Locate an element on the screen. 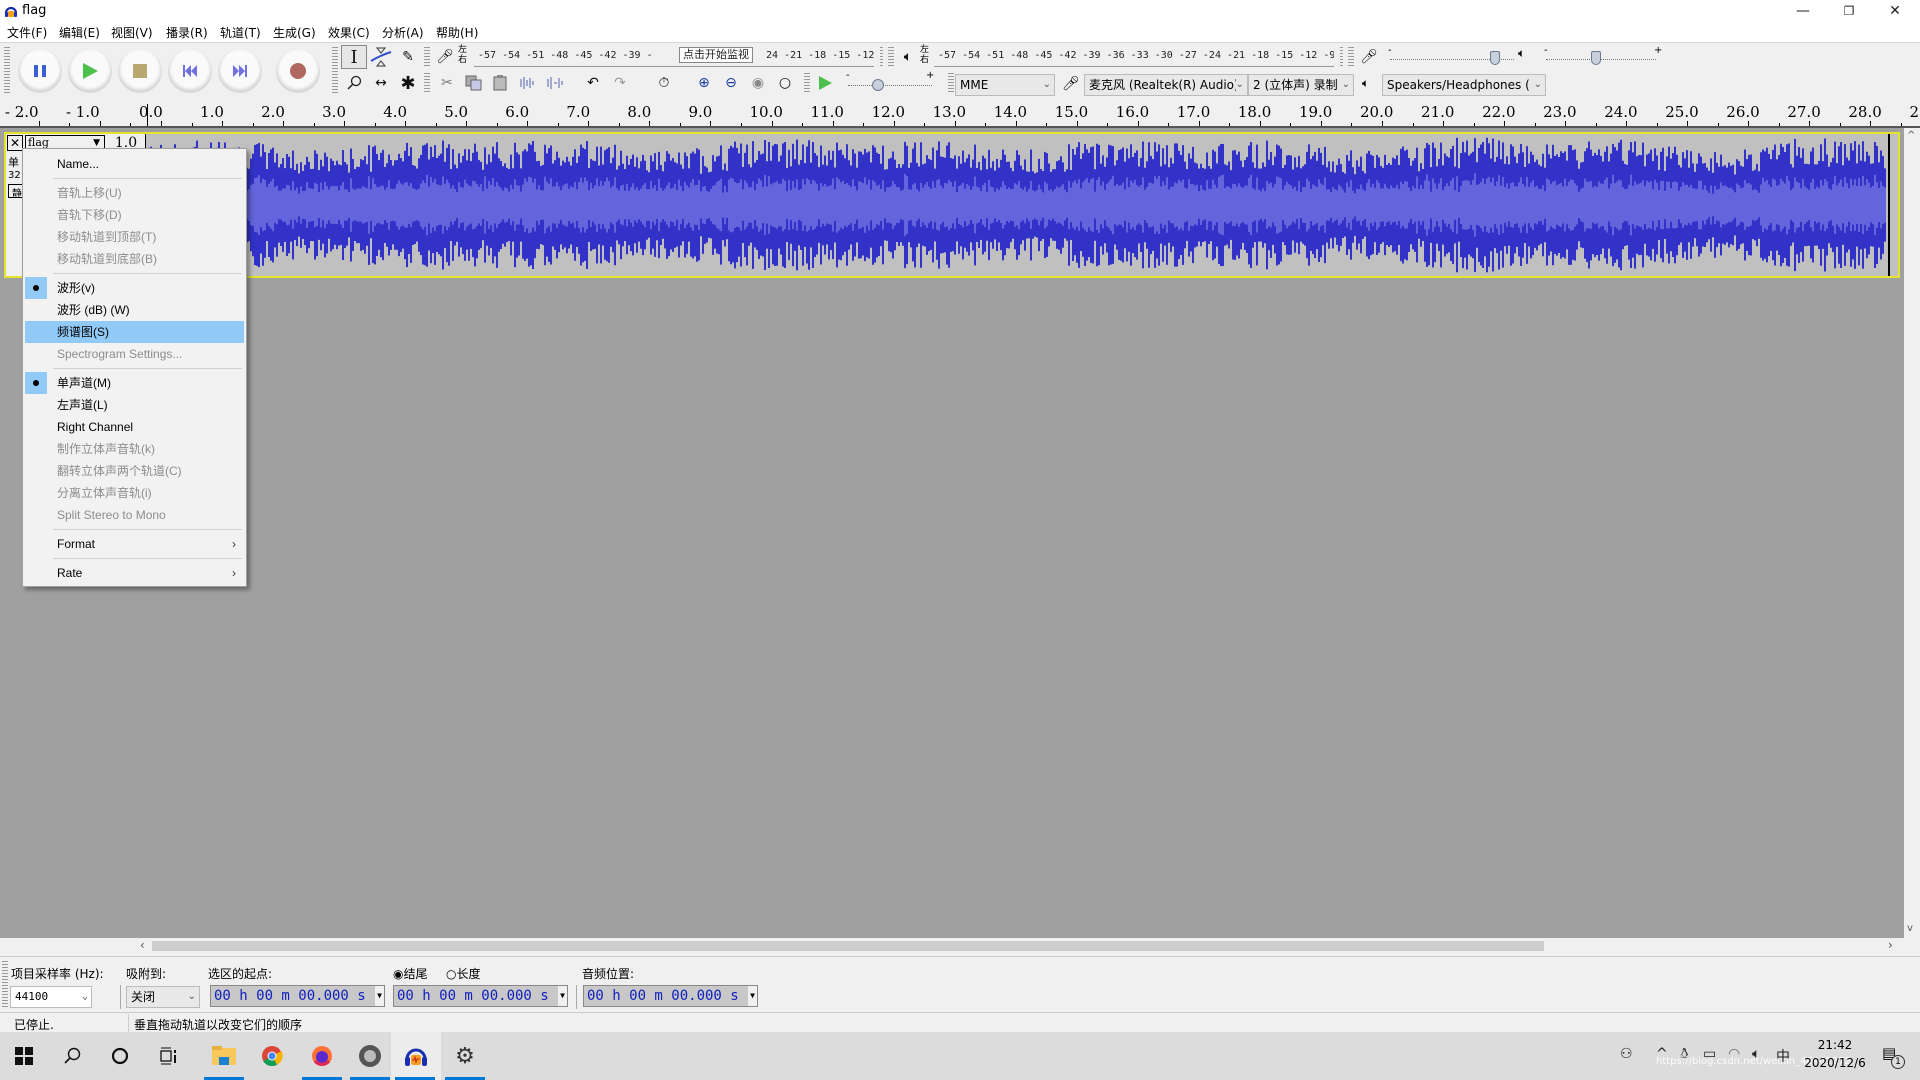  vertical-scrollbar: ^ v is located at coordinates (1912, 533).